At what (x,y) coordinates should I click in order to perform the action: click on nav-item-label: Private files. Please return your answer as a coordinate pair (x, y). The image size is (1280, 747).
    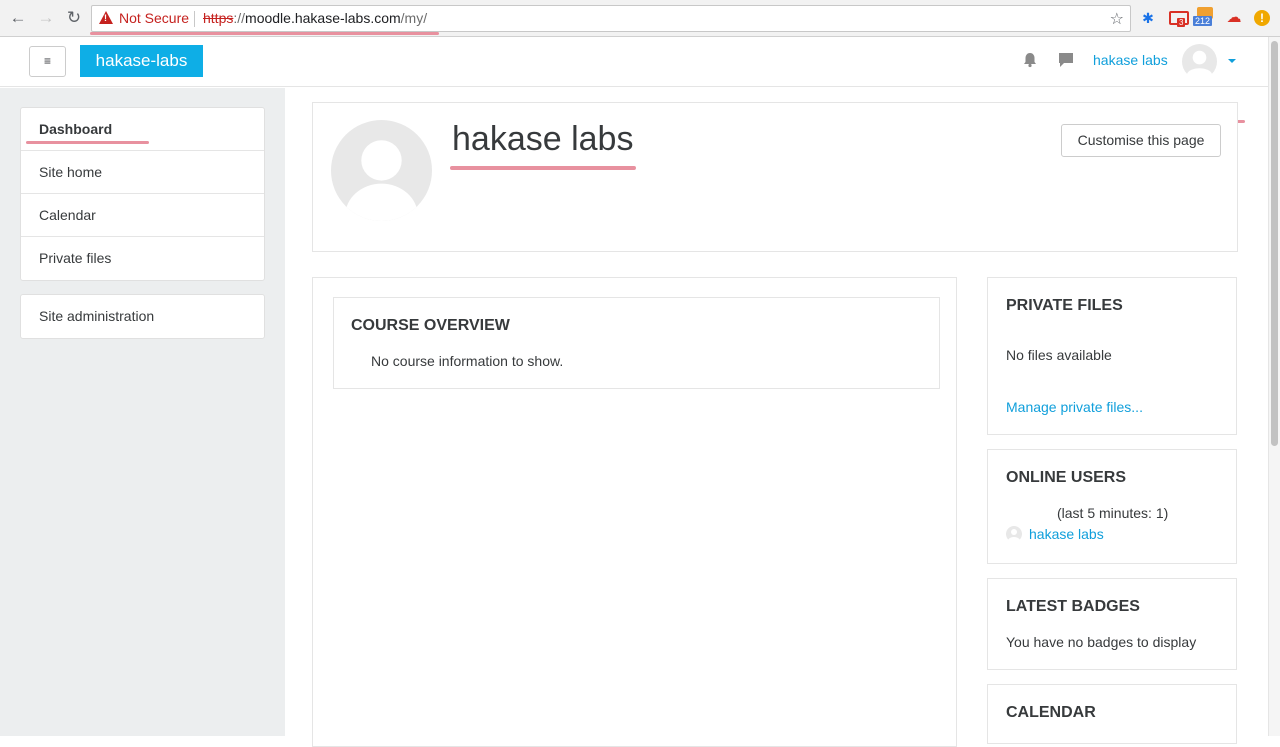
    Looking at the image, I should click on (75, 258).